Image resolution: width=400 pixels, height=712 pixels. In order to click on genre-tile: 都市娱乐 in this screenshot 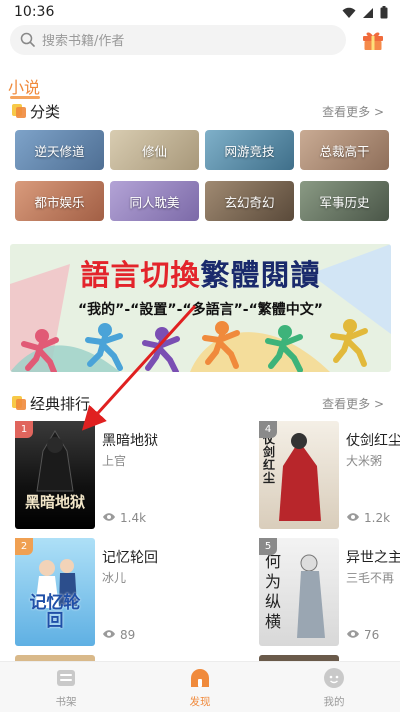, I will do `click(59, 201)`.